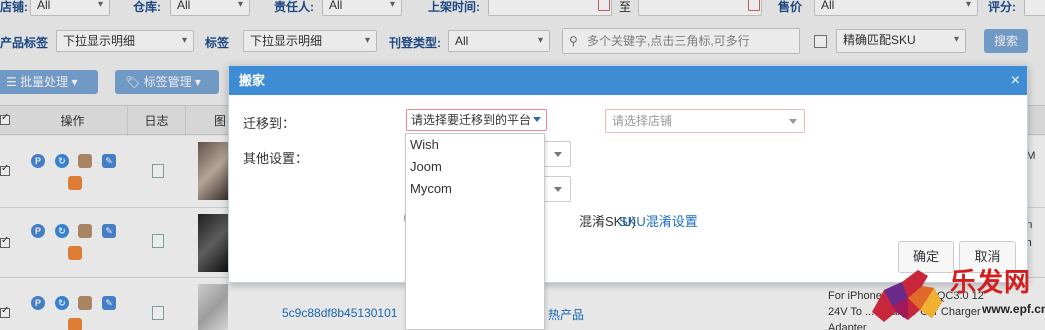 This screenshot has height=330, width=1045. I want to click on sku-obfuscate-settings-link: SKU混淆设置, so click(658, 220).